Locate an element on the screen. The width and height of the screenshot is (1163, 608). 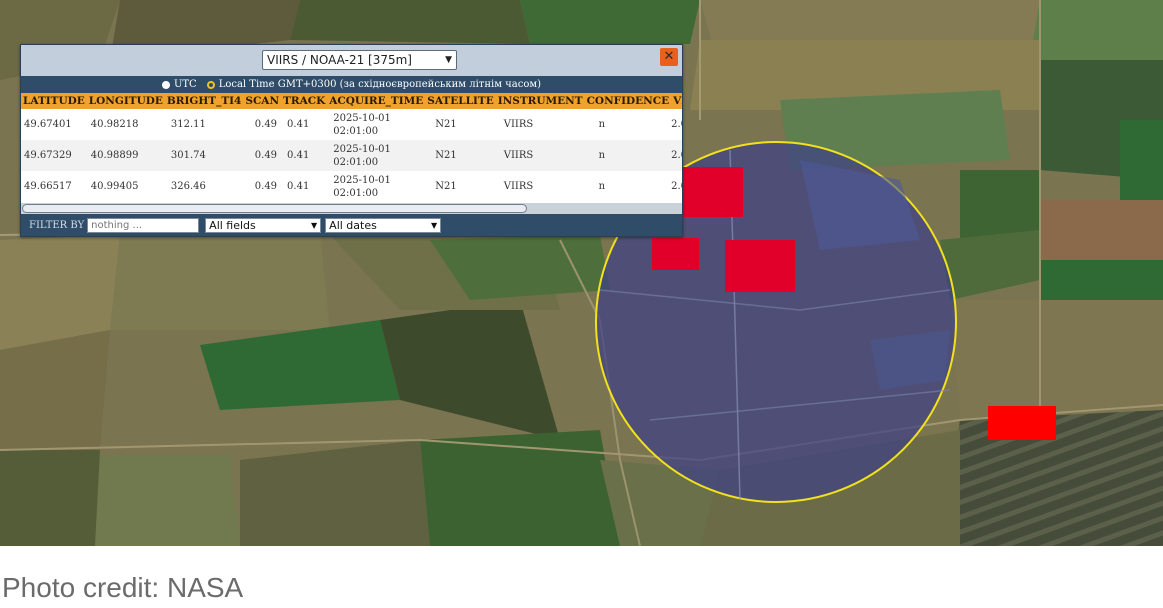
layer-select-value: VIIRS / NOAA-21 [375m] is located at coordinates (339, 60).